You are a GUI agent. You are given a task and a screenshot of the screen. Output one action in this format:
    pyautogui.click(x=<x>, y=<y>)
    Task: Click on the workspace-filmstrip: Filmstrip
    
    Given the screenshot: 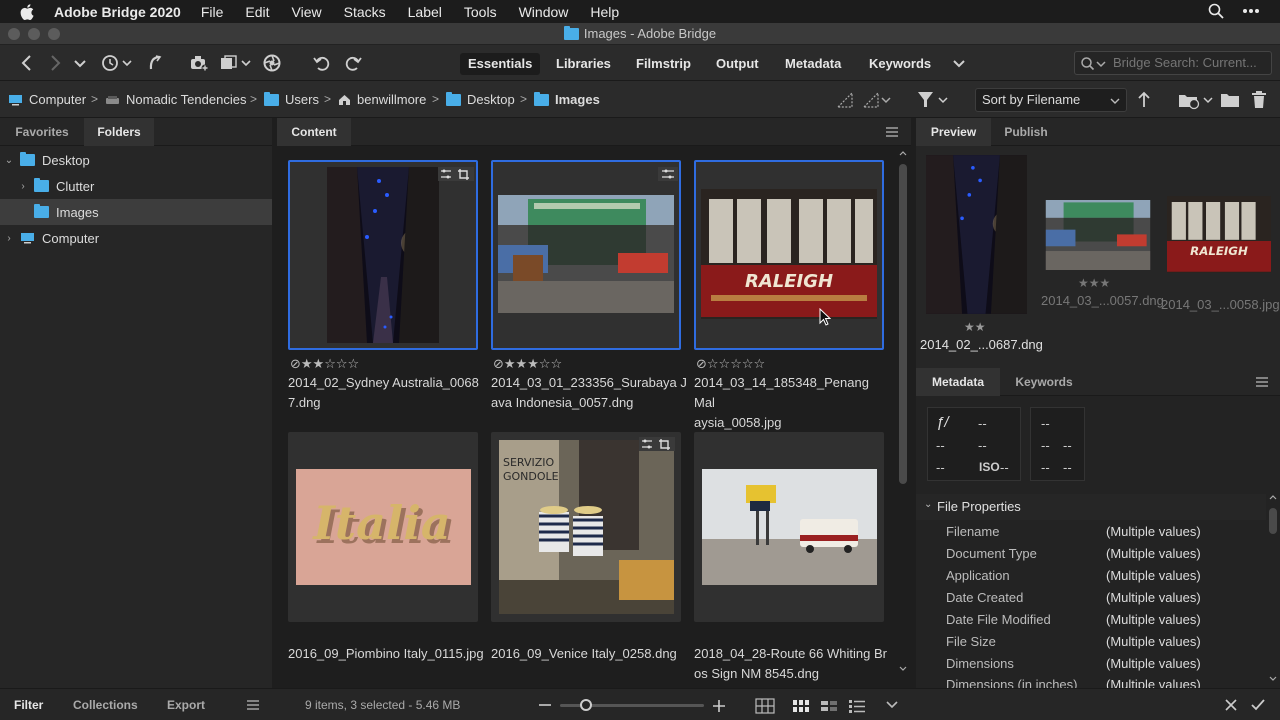 What is the action you would take?
    pyautogui.click(x=663, y=64)
    